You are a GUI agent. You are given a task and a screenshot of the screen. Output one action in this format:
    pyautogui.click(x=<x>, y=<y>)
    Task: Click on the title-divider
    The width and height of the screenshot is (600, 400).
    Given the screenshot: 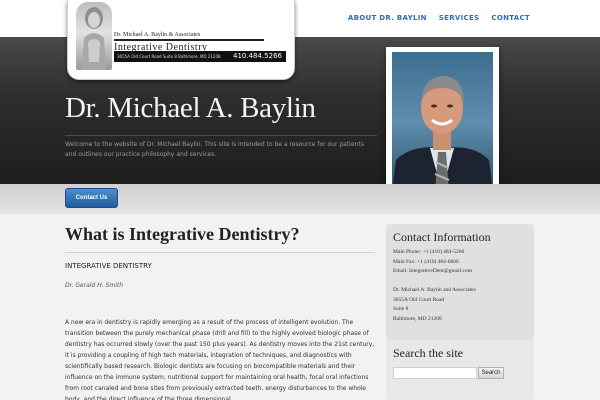 What is the action you would take?
    pyautogui.click(x=220, y=252)
    